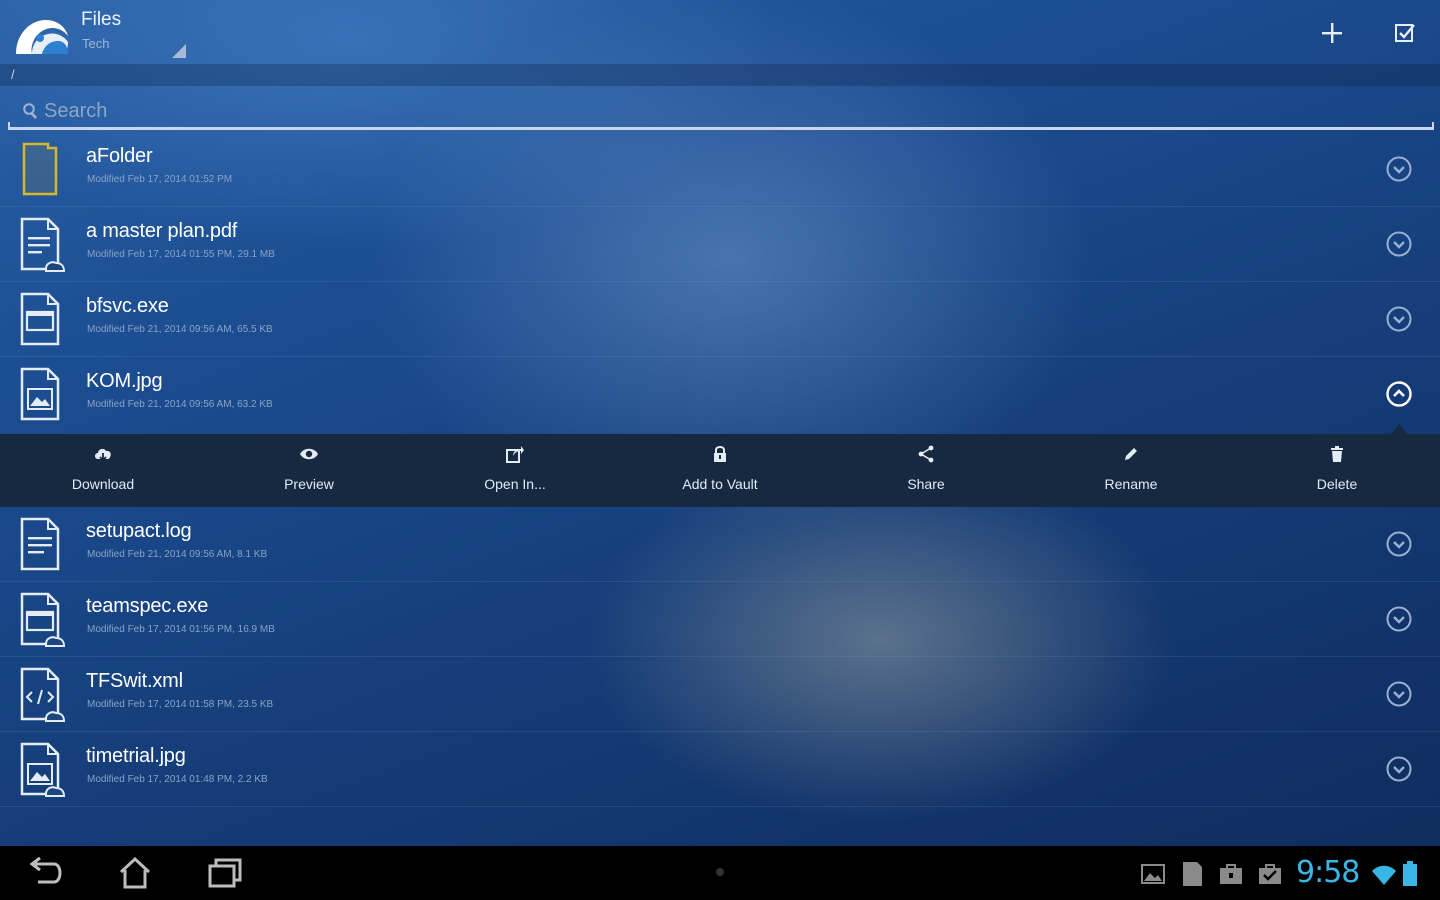  I want to click on file-name: timetrial.jpg, so click(136, 756).